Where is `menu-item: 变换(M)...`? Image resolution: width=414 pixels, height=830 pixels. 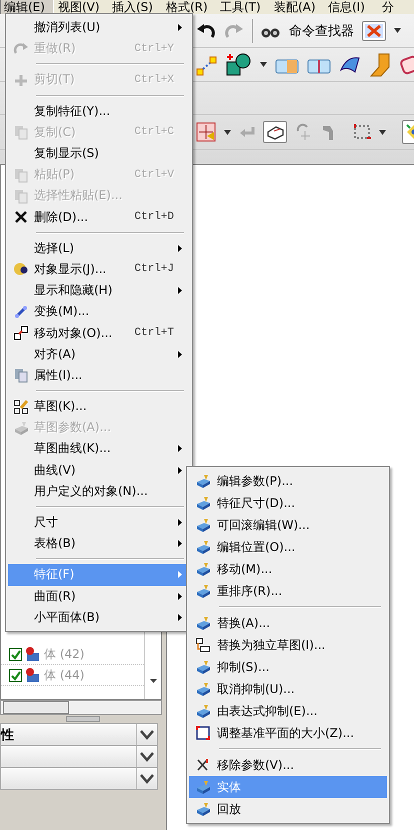
menu-item: 变换(M)... is located at coordinates (99, 311).